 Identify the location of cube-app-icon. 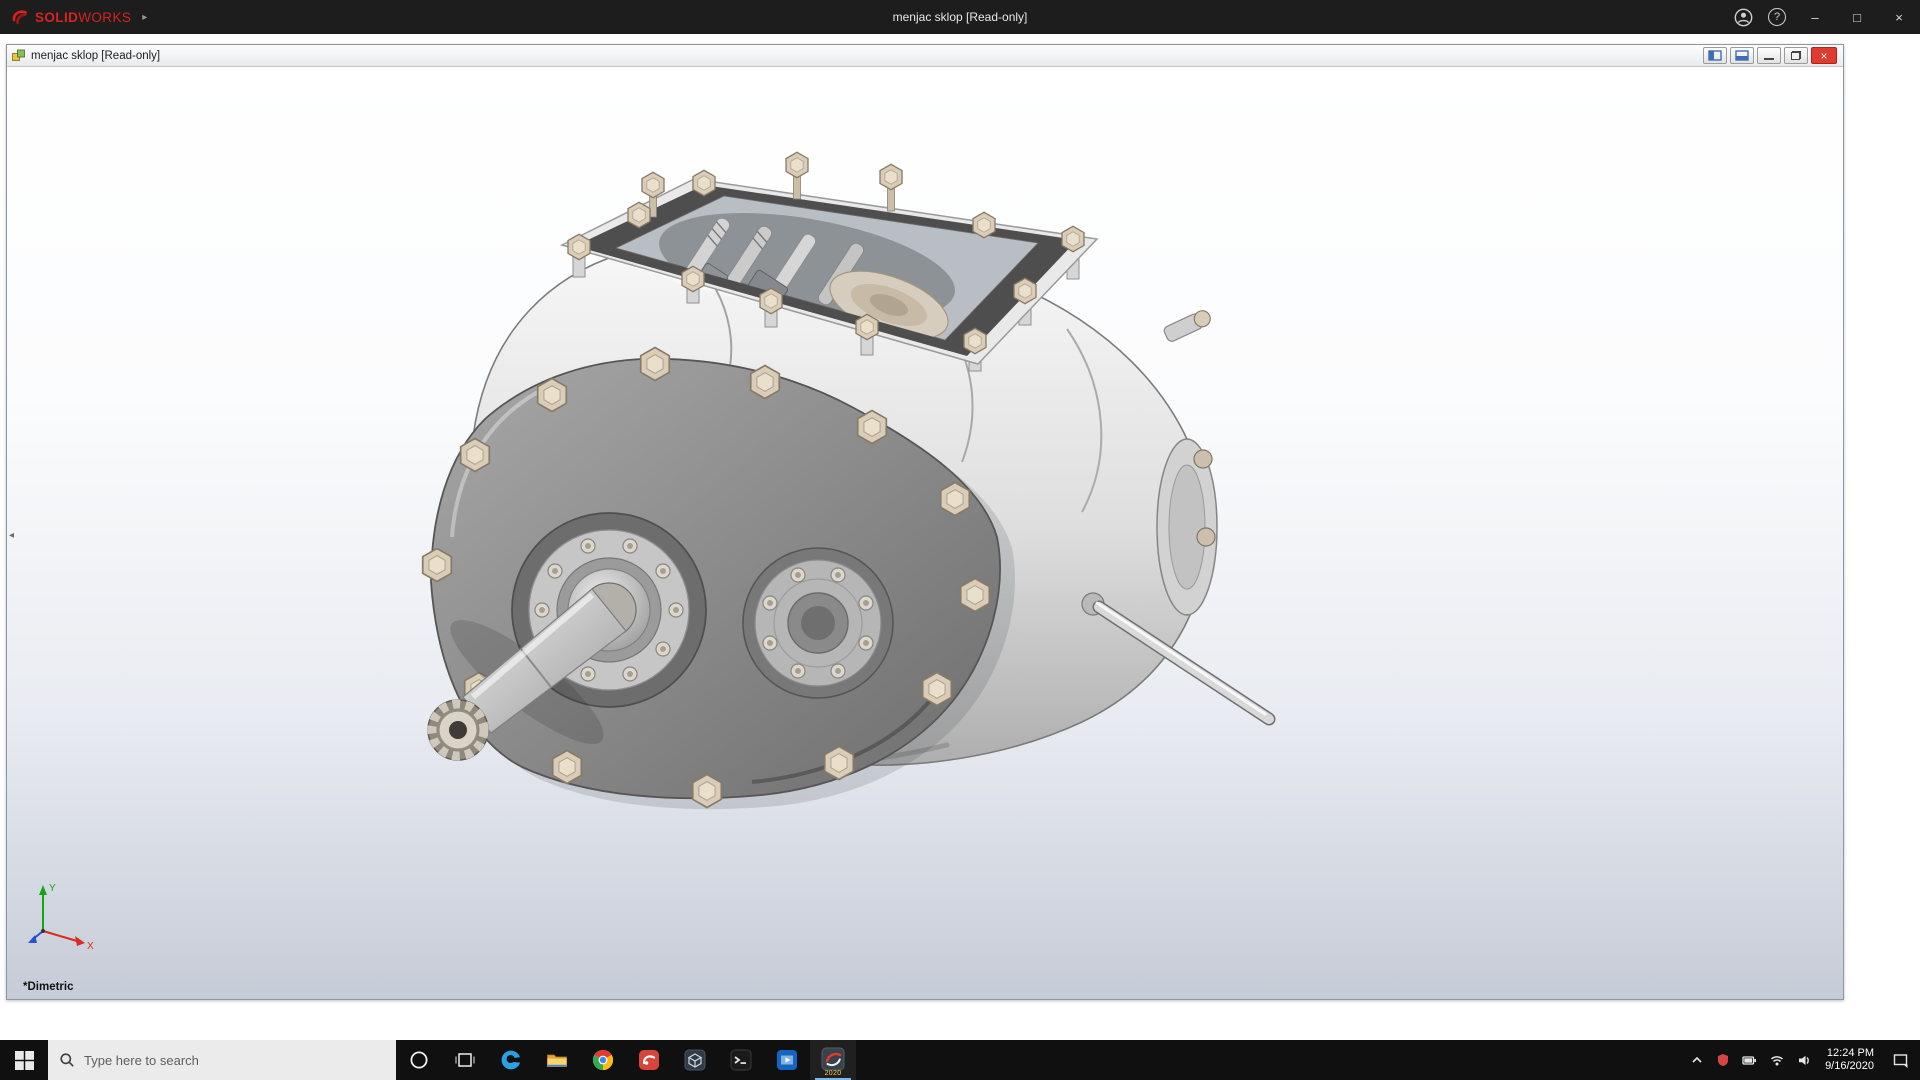
(695, 1060).